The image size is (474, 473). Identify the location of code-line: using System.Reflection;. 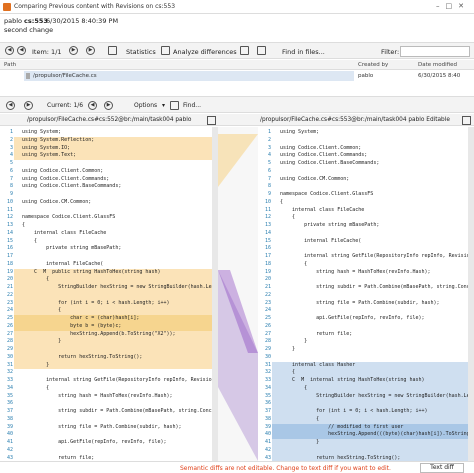
(58, 140).